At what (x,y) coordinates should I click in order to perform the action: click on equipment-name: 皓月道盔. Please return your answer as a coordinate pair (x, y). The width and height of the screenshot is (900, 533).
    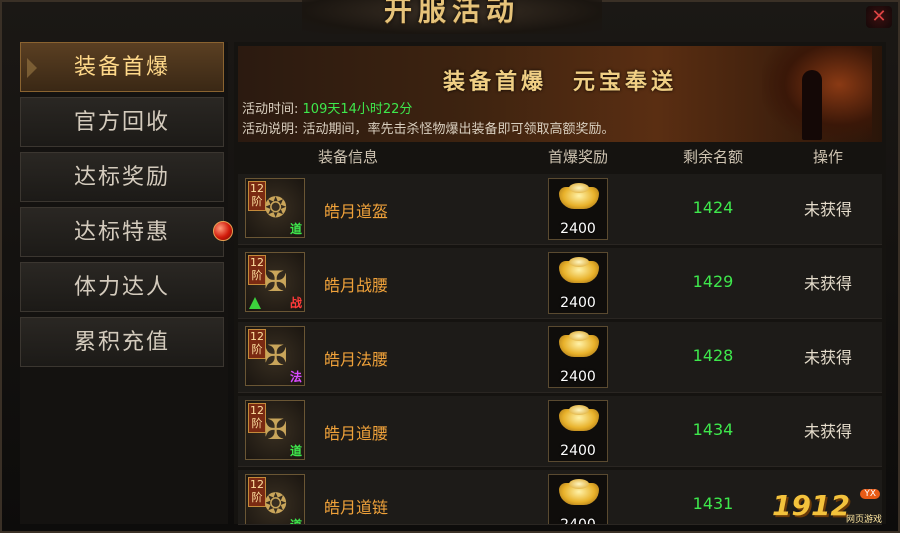
    Looking at the image, I should click on (356, 211).